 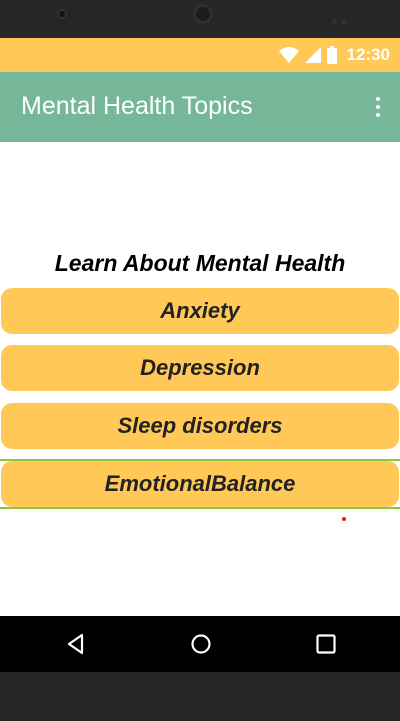 I want to click on status-bar: 12:30, so click(x=200, y=55).